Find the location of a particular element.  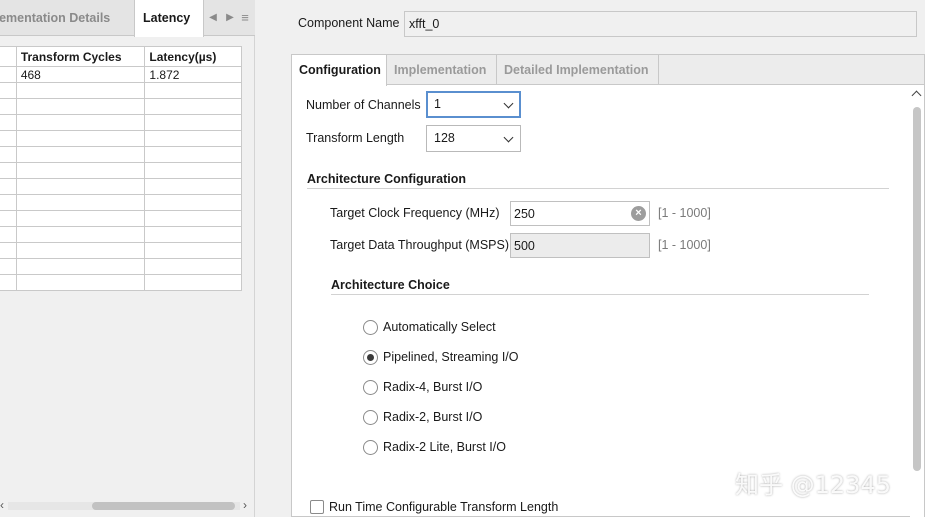

clear-icon: × is located at coordinates (638, 213).